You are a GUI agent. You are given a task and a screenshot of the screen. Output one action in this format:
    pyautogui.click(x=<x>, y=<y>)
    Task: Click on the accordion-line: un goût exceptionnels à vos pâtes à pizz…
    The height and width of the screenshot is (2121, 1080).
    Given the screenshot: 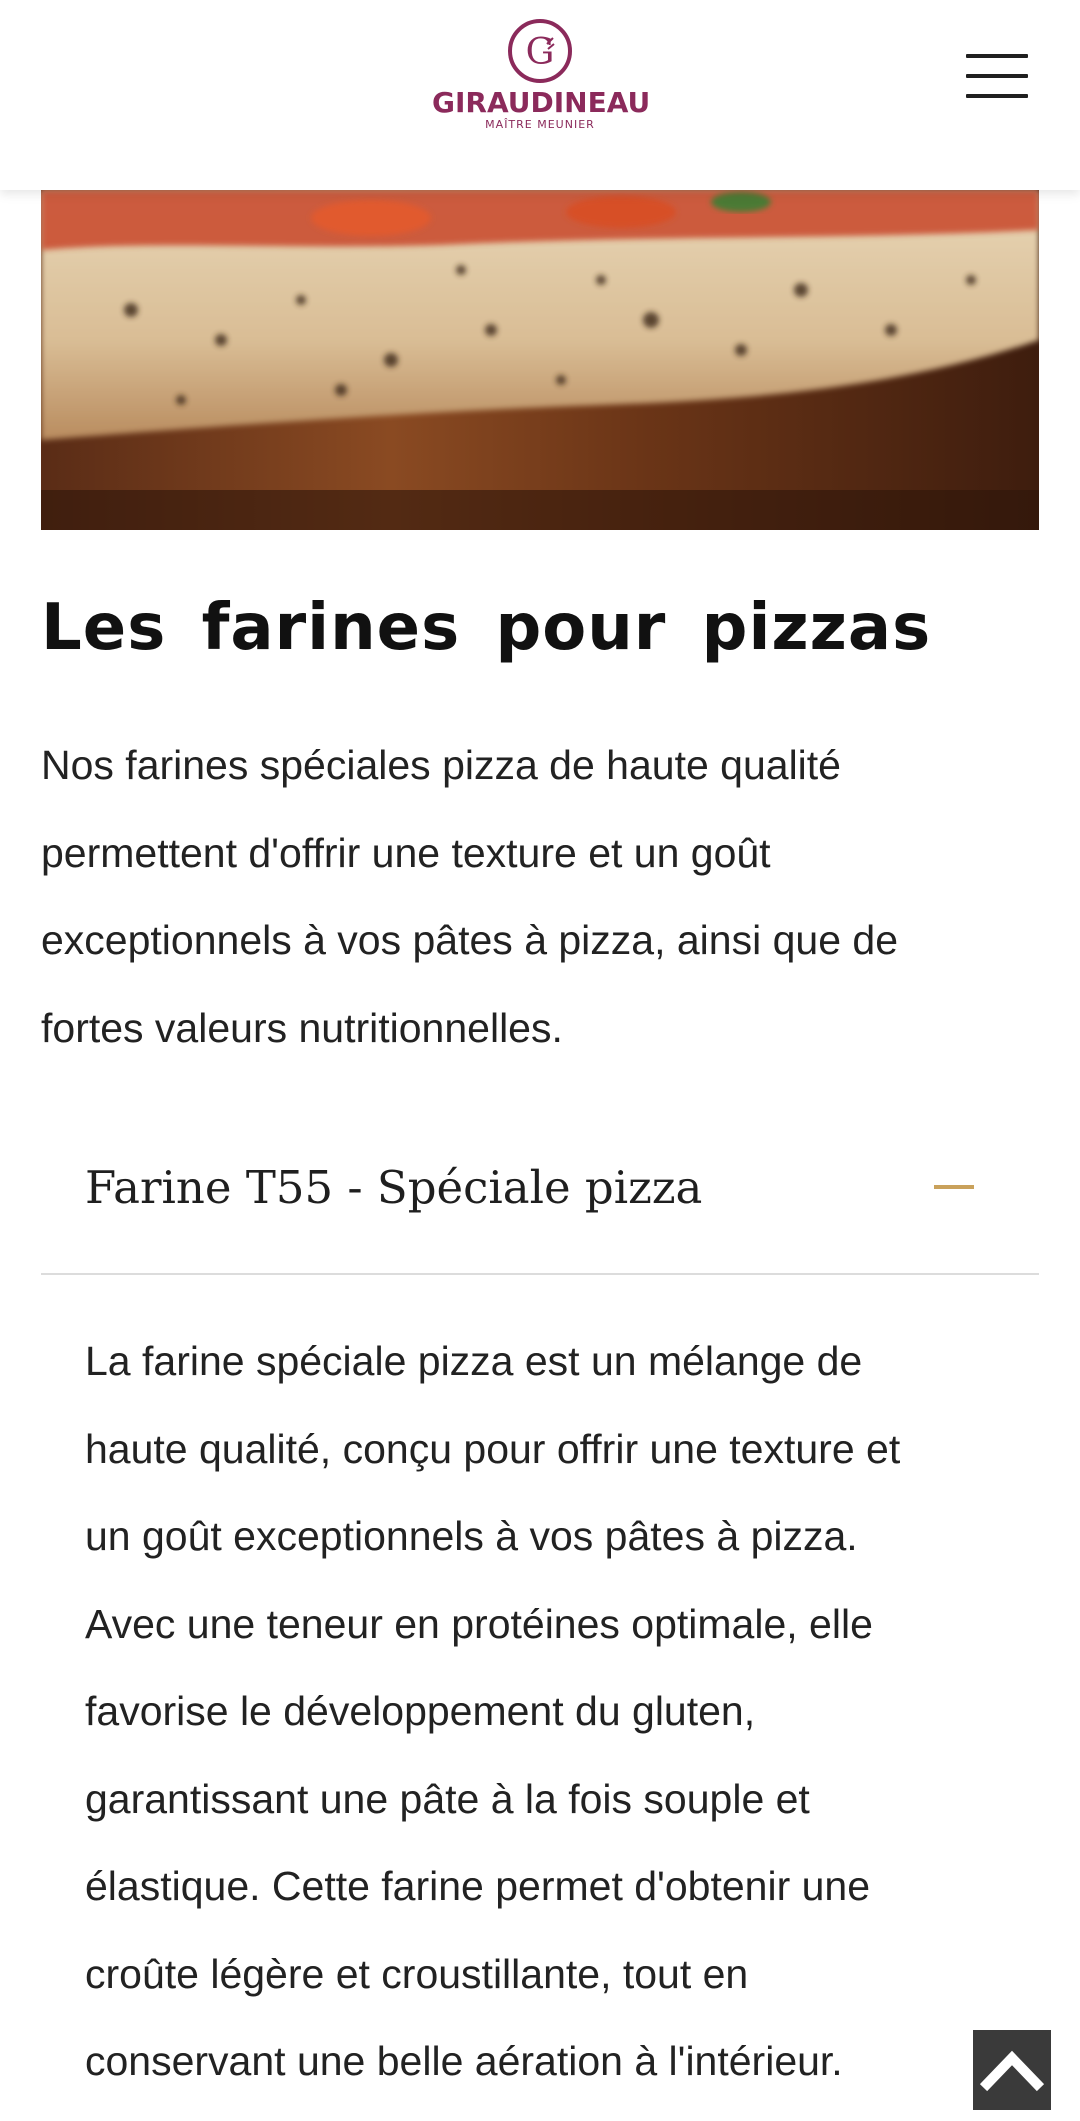 What is the action you would take?
    pyautogui.click(x=471, y=1536)
    